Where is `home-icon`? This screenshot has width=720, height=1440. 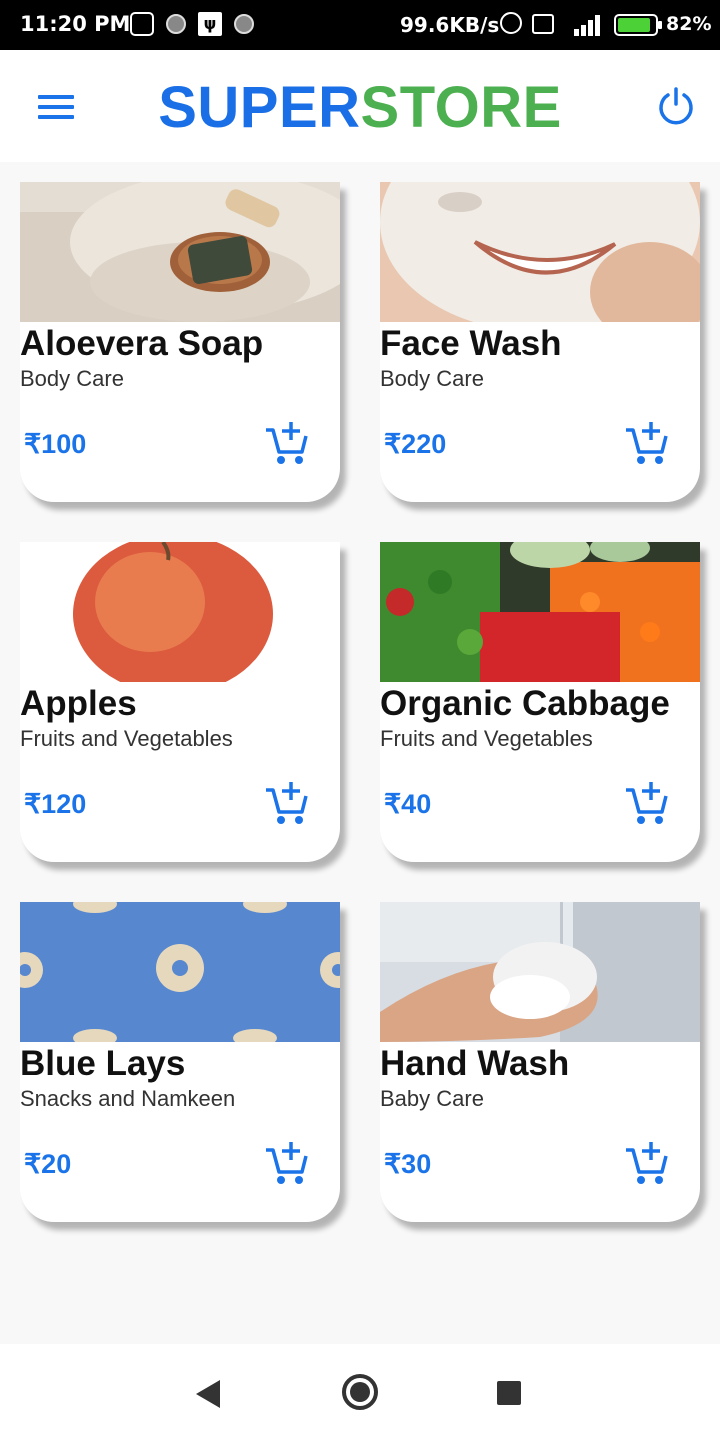 home-icon is located at coordinates (360, 1392).